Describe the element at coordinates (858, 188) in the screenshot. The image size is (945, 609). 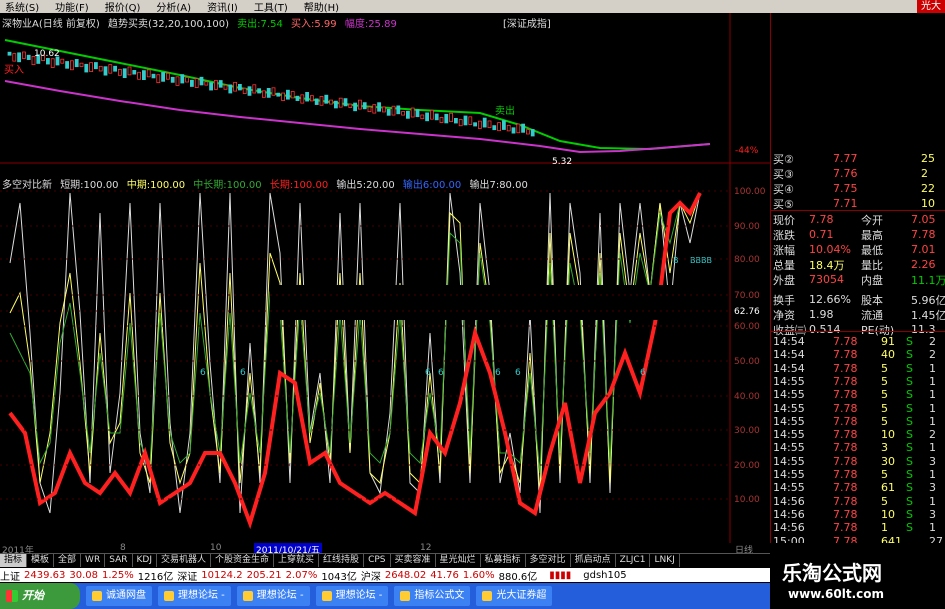
I see `bid-row: 买④ 7.75 22` at that location.